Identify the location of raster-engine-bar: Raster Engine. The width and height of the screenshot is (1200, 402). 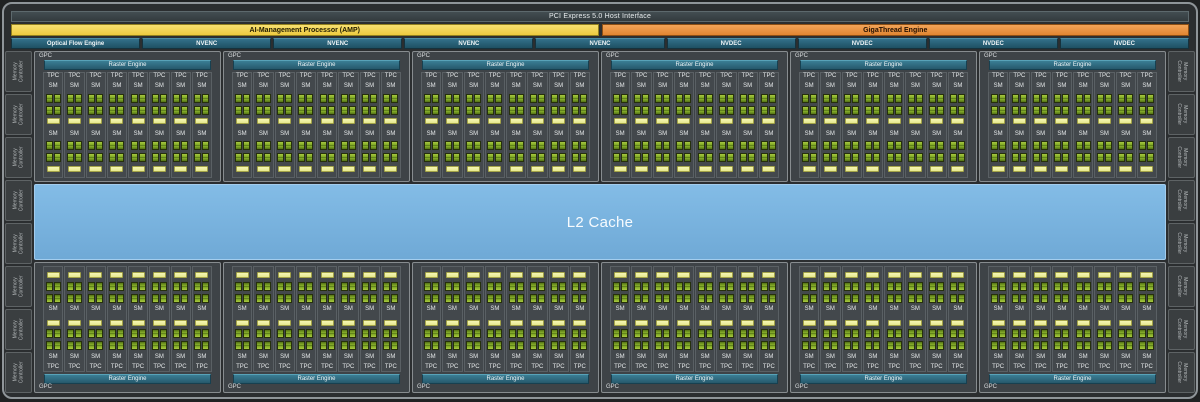
(883, 379).